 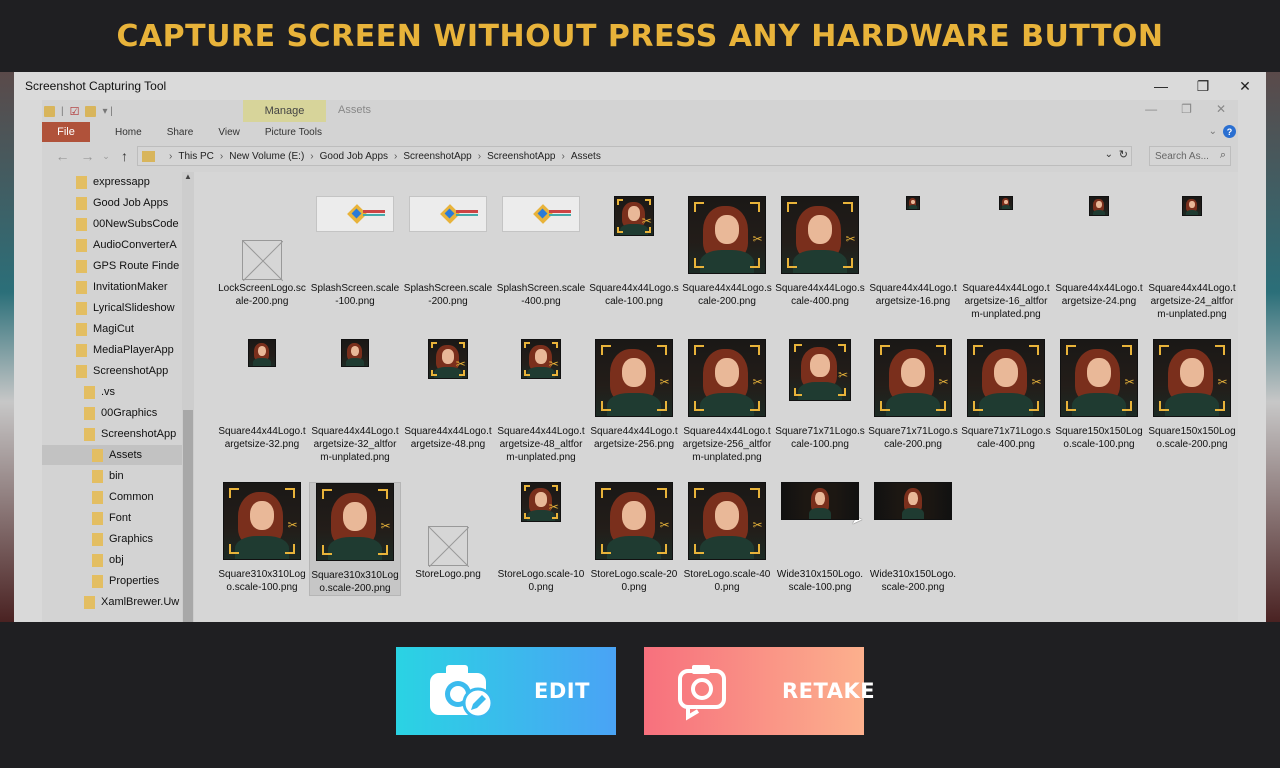 What do you see at coordinates (727, 538) in the screenshot?
I see `file-tile: ✂ StoreLogo.scale-400.png` at bounding box center [727, 538].